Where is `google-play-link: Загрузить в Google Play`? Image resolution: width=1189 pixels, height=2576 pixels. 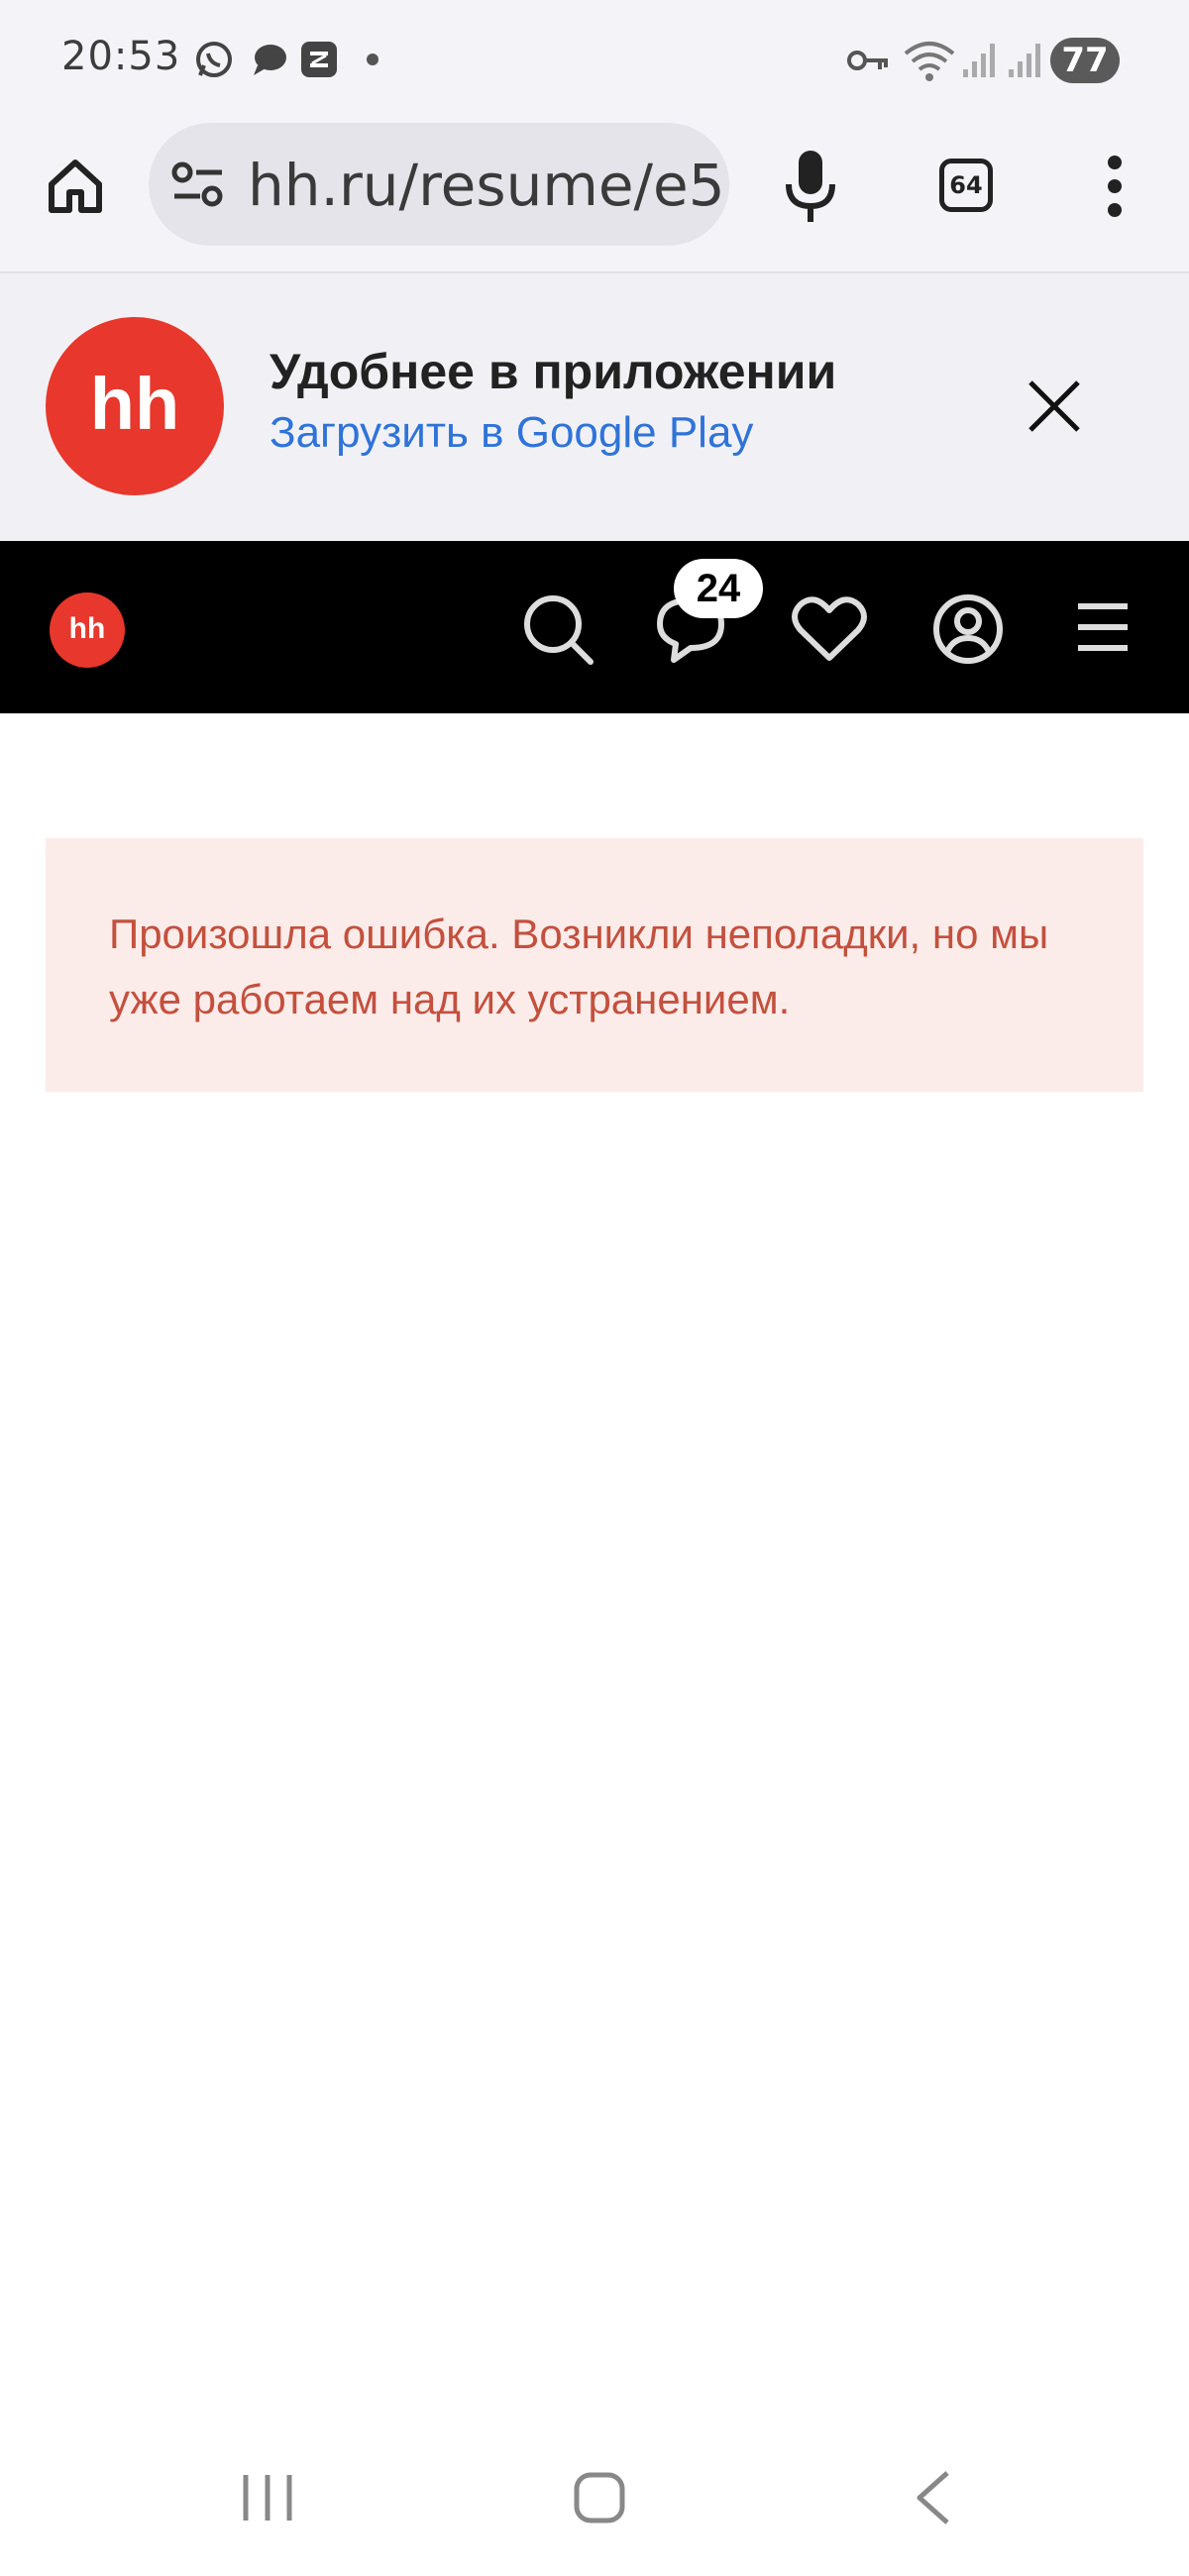
google-play-link: Загрузить в Google Play is located at coordinates (511, 433).